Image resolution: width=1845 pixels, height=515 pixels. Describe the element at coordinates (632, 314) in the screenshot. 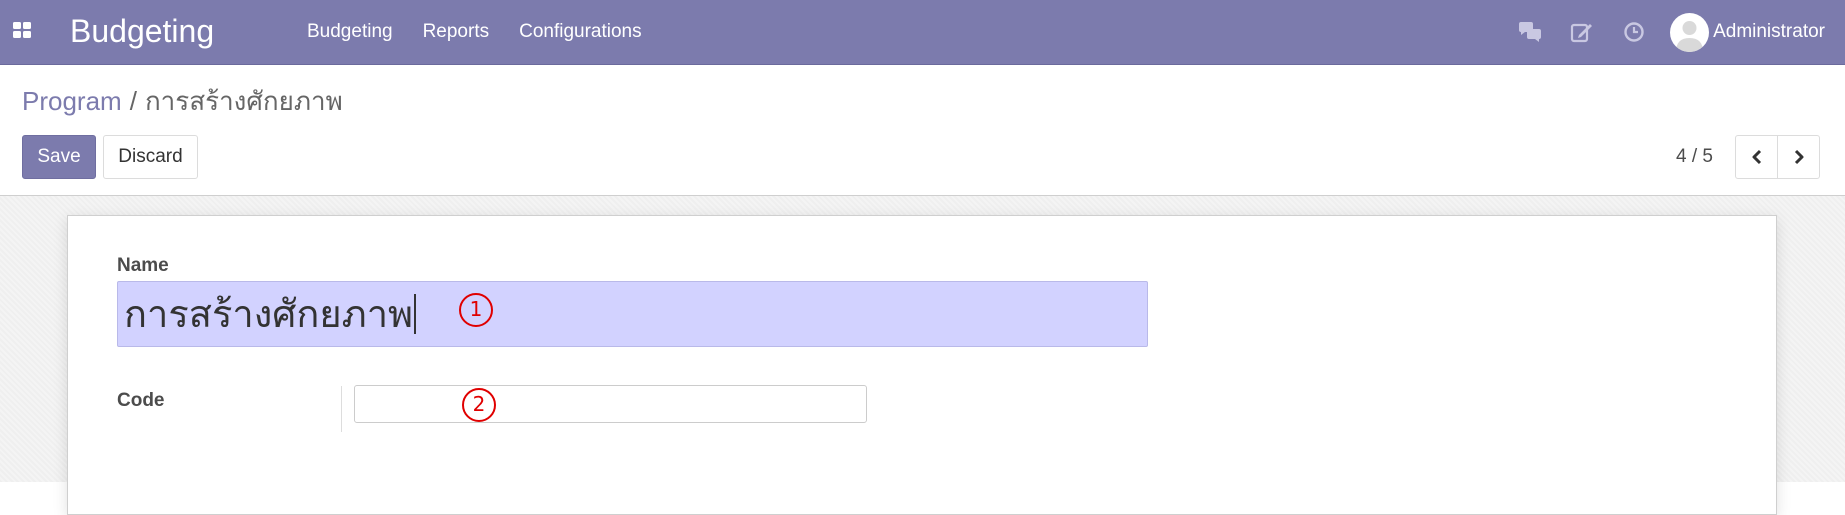

I see `name-input: การสร้างศักยภาพ` at that location.